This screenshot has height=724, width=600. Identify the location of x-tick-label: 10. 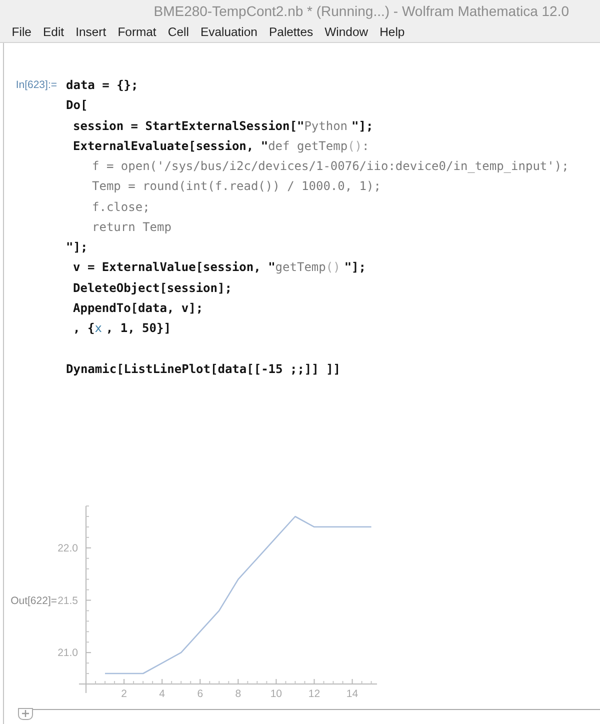
(276, 694).